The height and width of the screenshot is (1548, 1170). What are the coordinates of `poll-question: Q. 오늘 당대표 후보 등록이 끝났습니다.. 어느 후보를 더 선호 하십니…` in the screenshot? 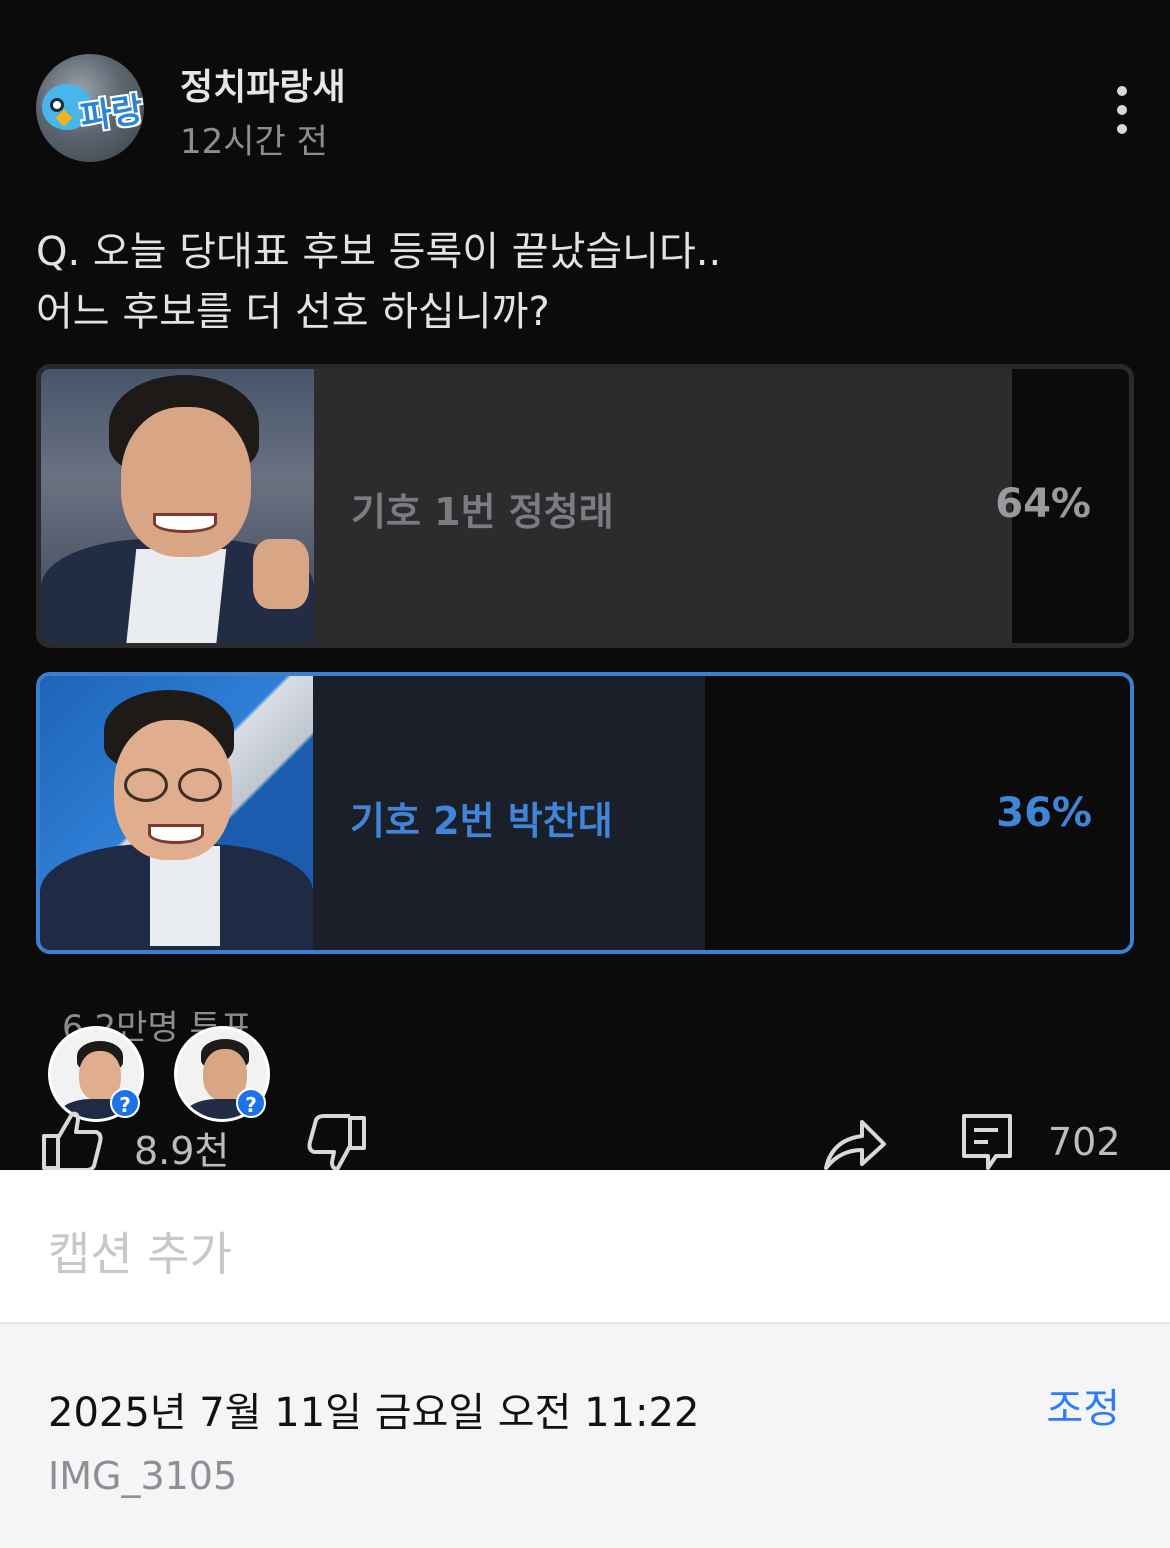 It's located at (586, 282).